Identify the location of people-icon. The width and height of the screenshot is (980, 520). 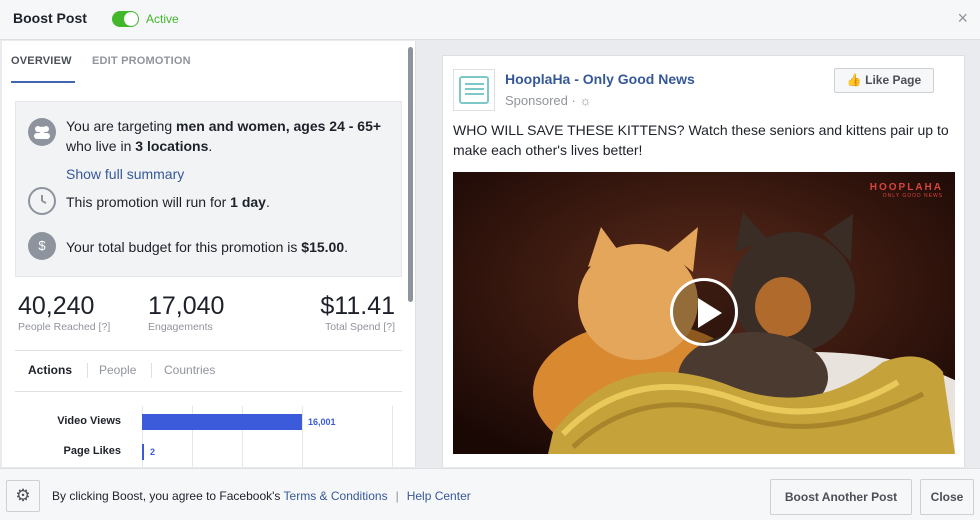
(42, 132).